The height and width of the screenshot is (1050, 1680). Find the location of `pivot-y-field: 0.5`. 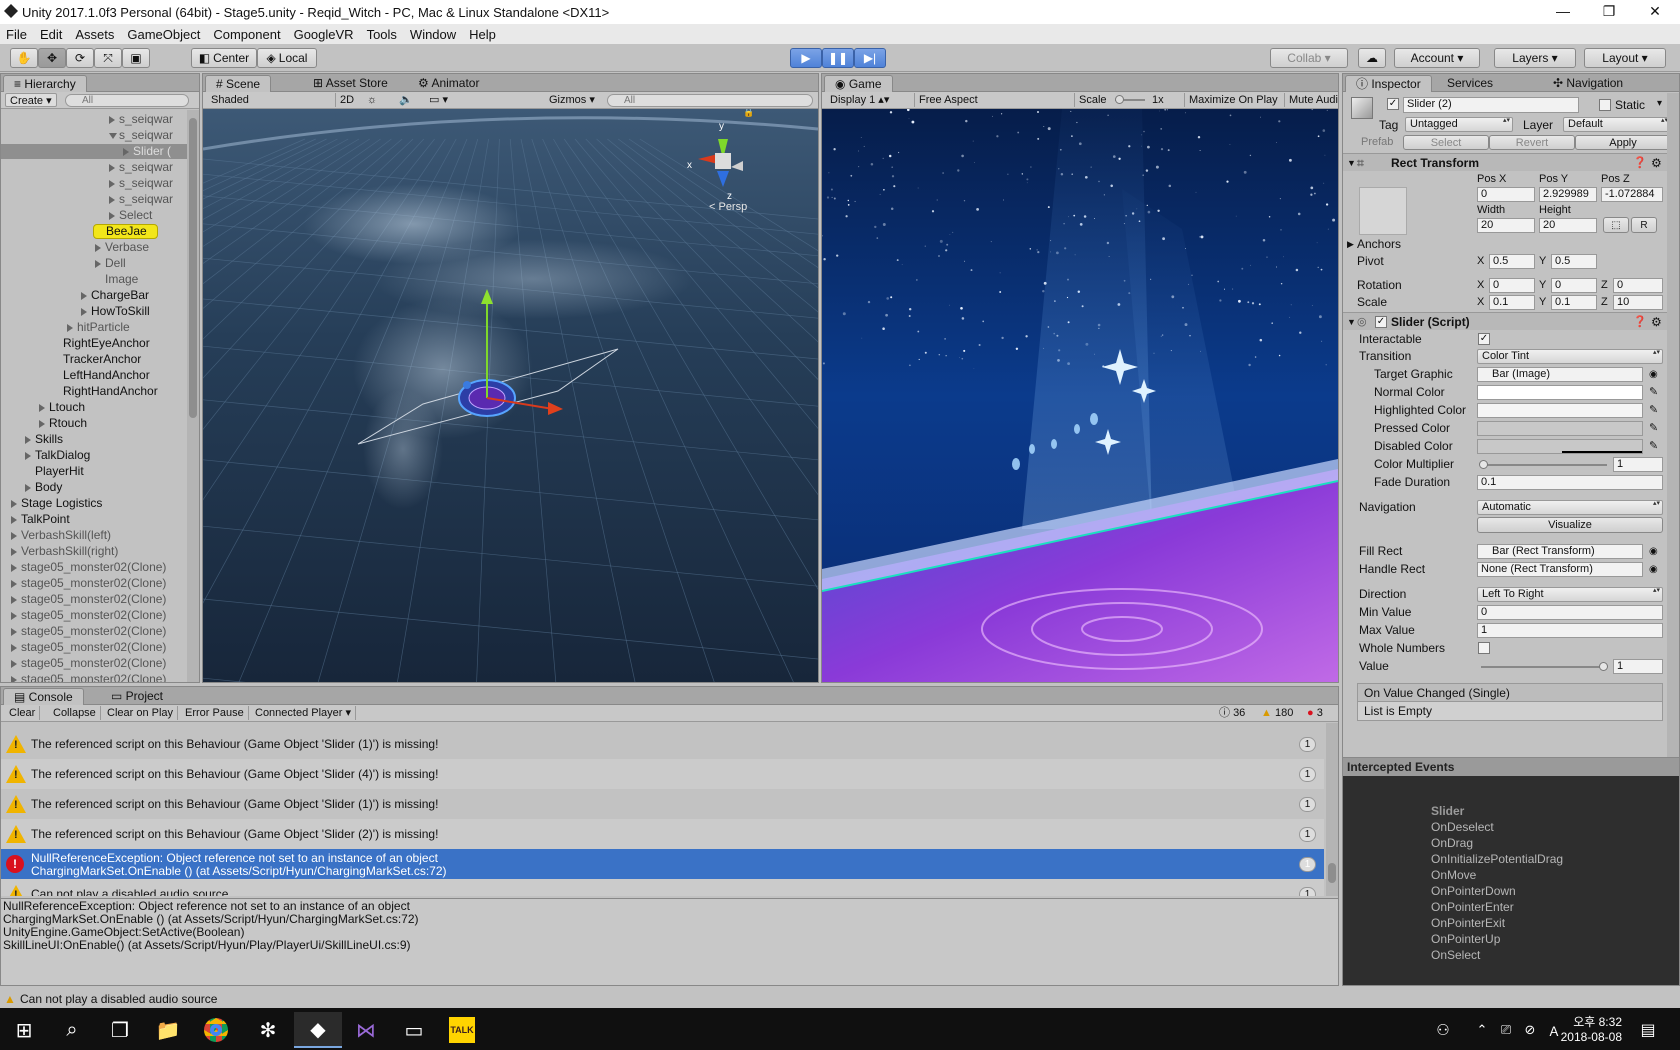

pivot-y-field: 0.5 is located at coordinates (1574, 261).